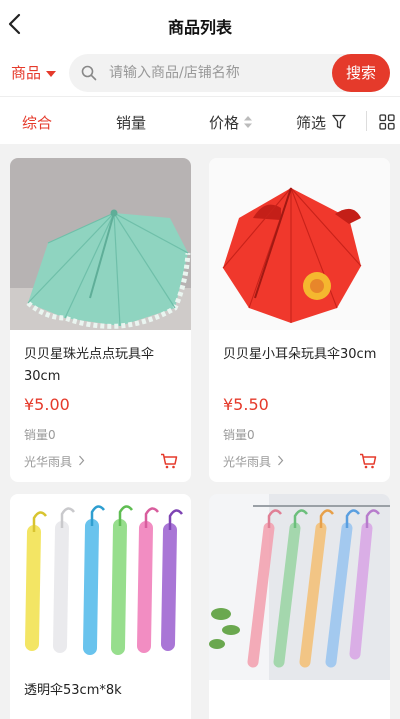 This screenshot has height=719, width=400. I want to click on category-selector: 商品, so click(26, 72).